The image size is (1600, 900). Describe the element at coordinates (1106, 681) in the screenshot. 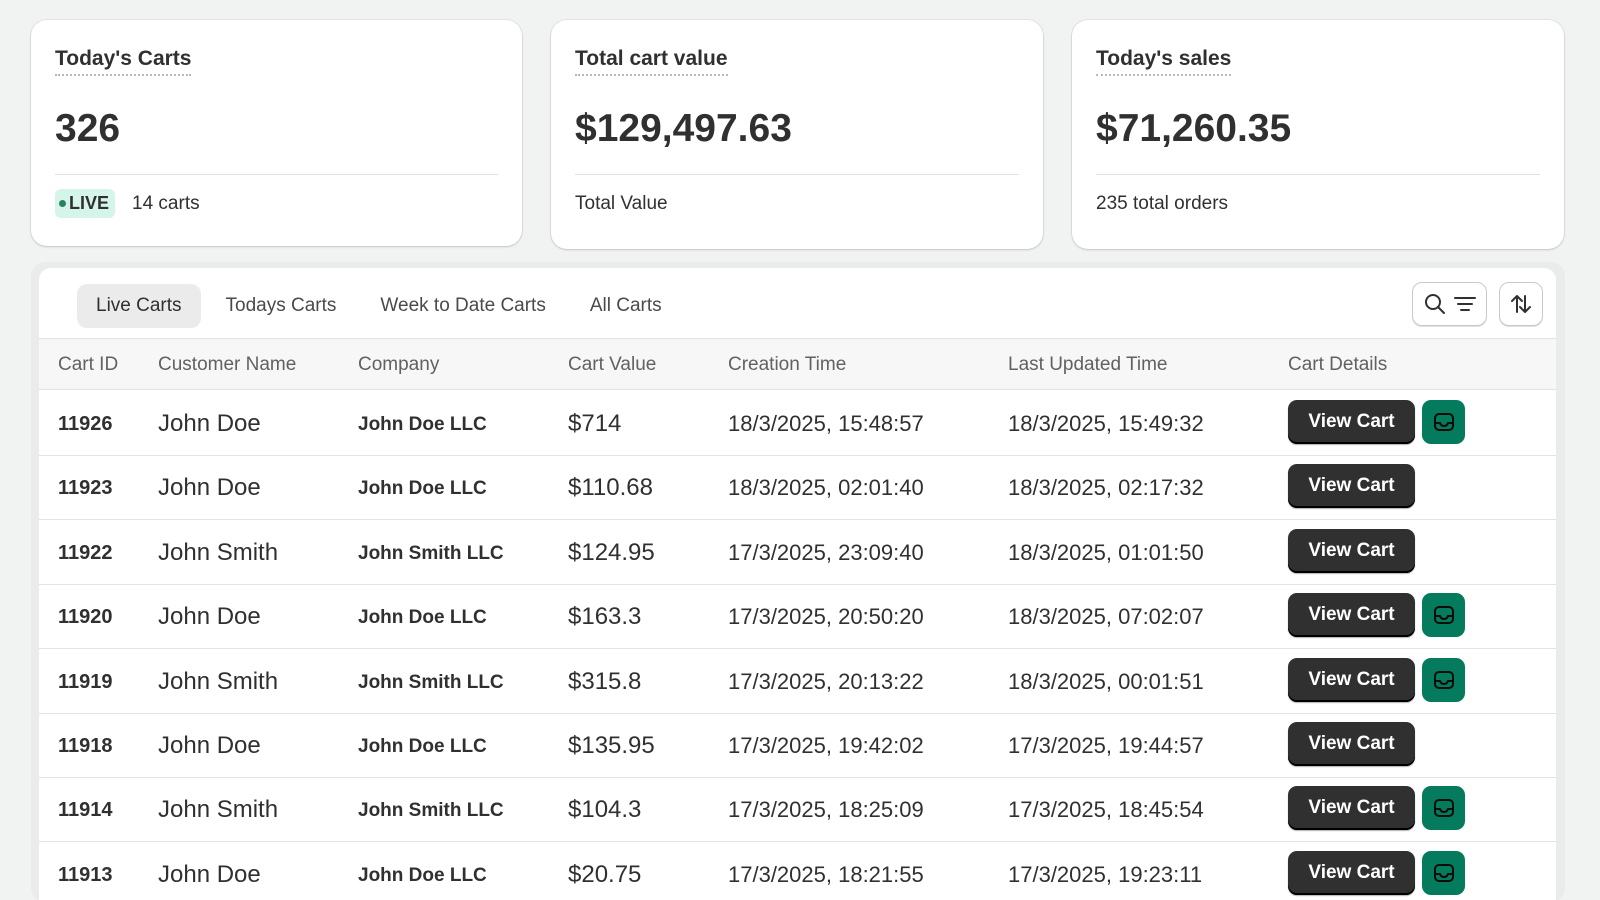

I see `last-updated-time-cell: 18/3/2025, 00:01:51` at that location.